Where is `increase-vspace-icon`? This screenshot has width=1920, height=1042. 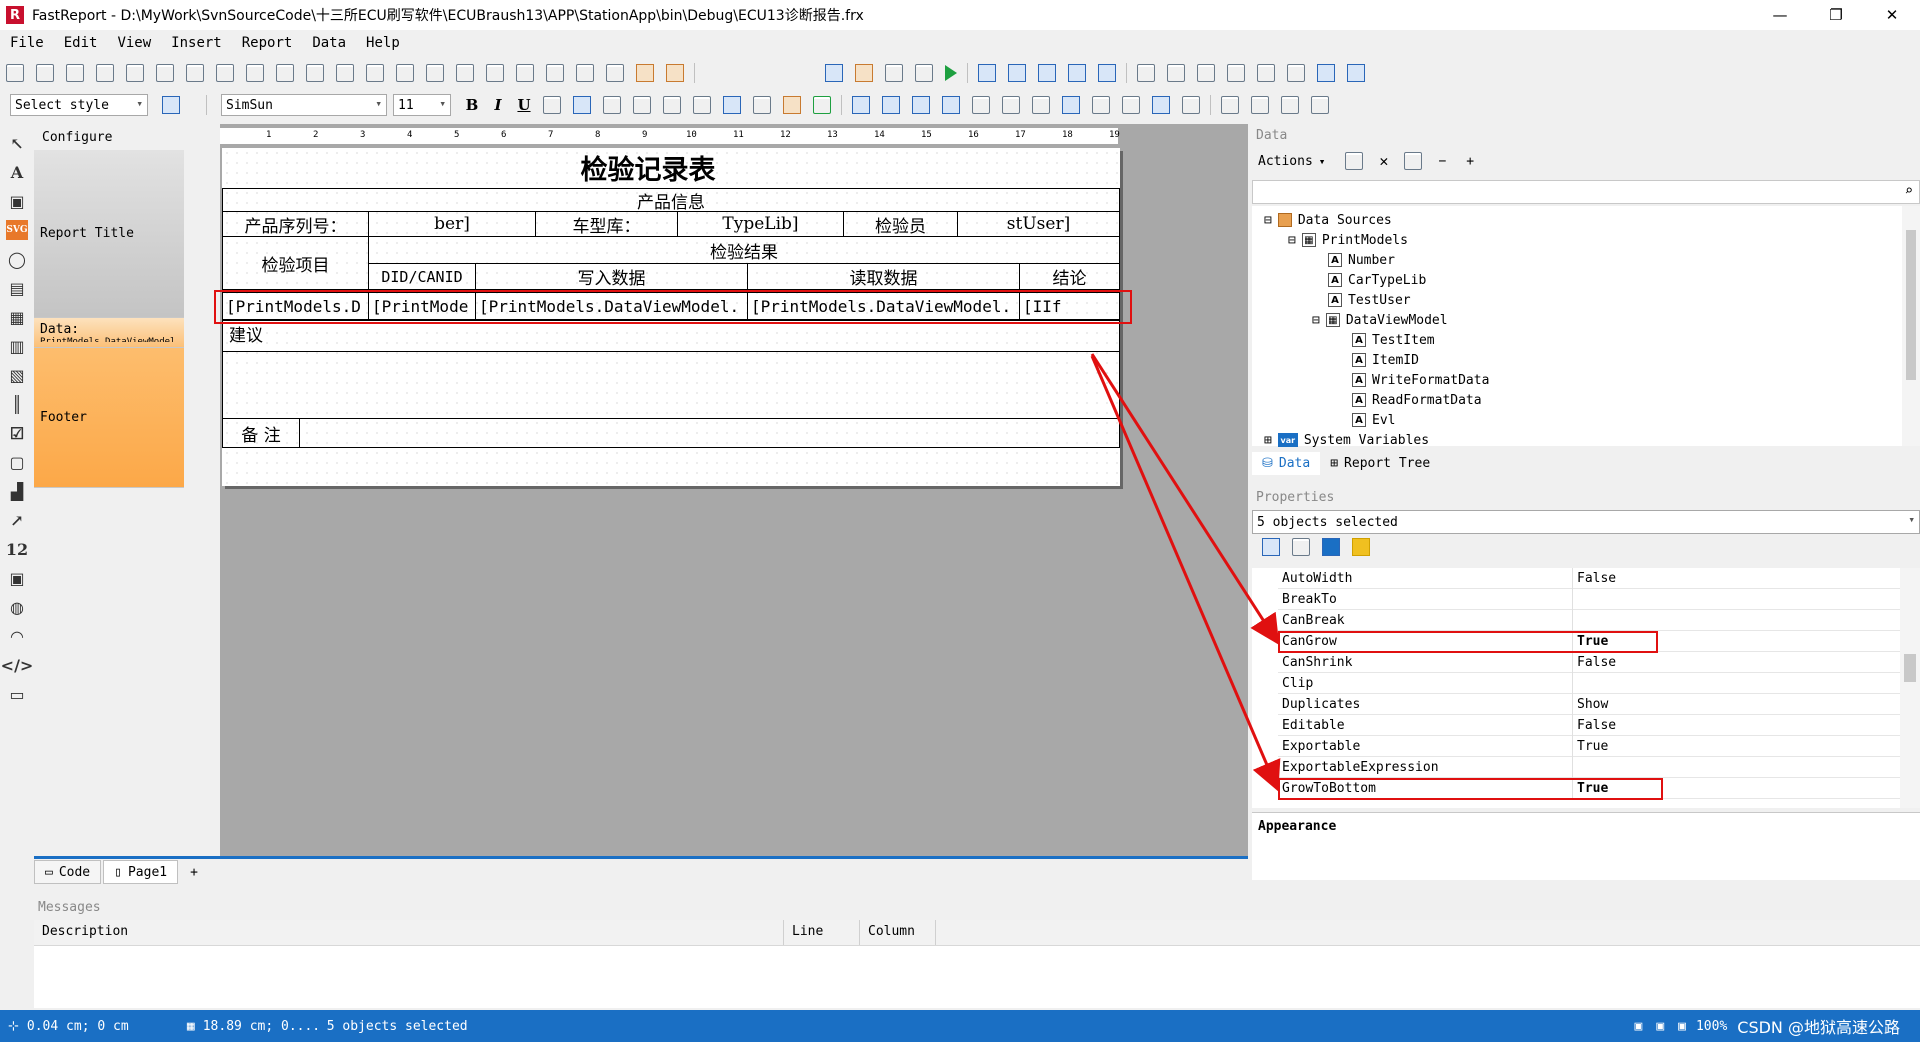
increase-vspace-icon is located at coordinates (495, 73).